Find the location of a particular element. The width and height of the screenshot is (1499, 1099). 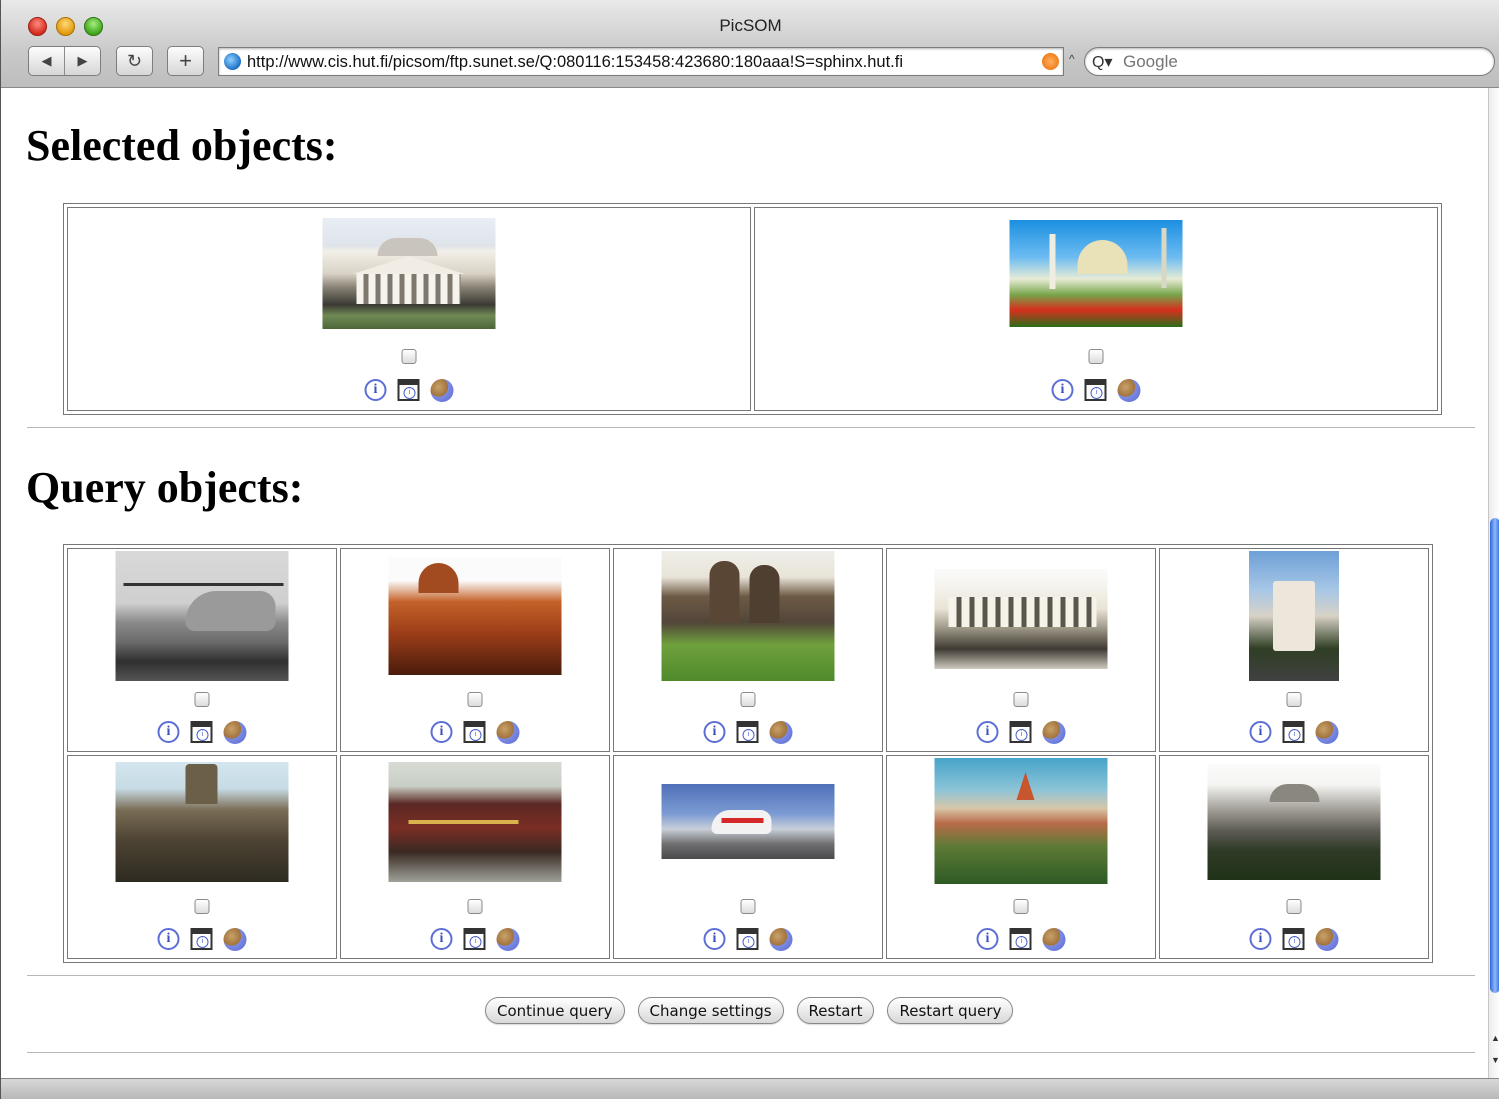

restart-button: Restart is located at coordinates (835, 1010).